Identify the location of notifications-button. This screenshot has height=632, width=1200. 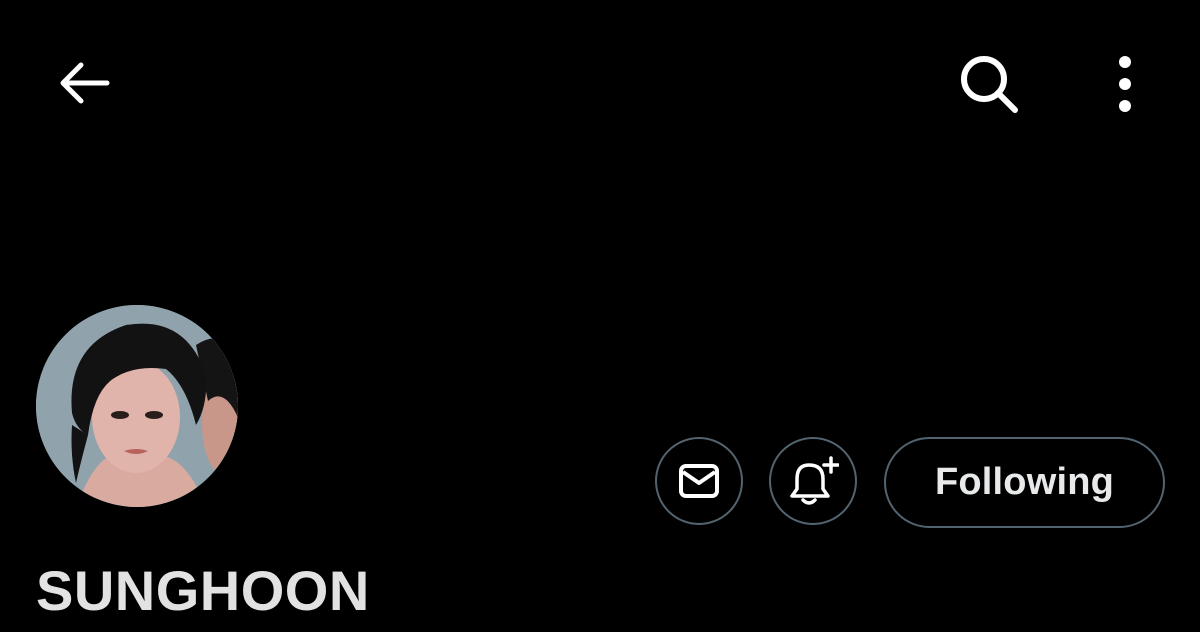
(813, 481).